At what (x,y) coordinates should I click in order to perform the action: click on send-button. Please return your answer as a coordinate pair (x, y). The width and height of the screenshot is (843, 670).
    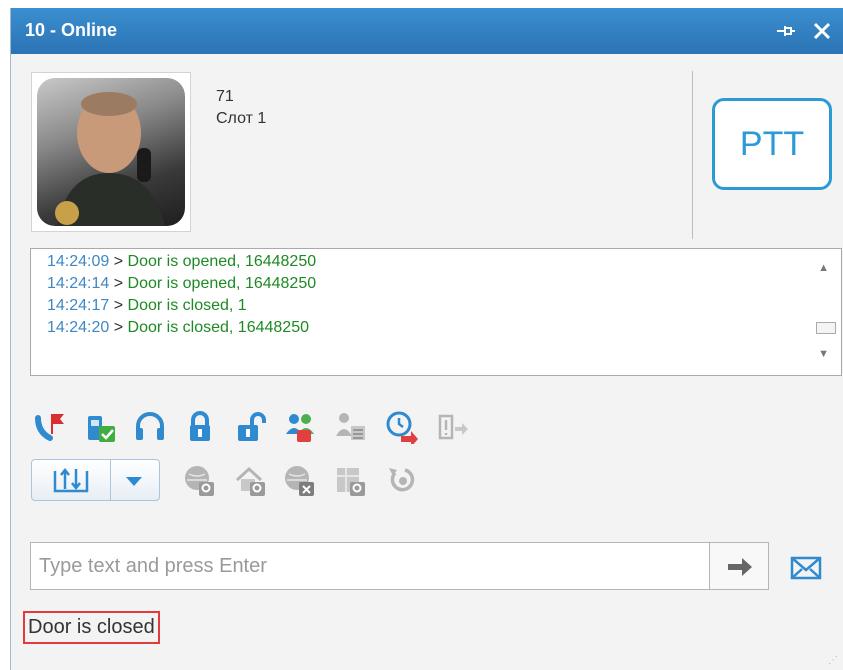
    Looking at the image, I should click on (739, 566).